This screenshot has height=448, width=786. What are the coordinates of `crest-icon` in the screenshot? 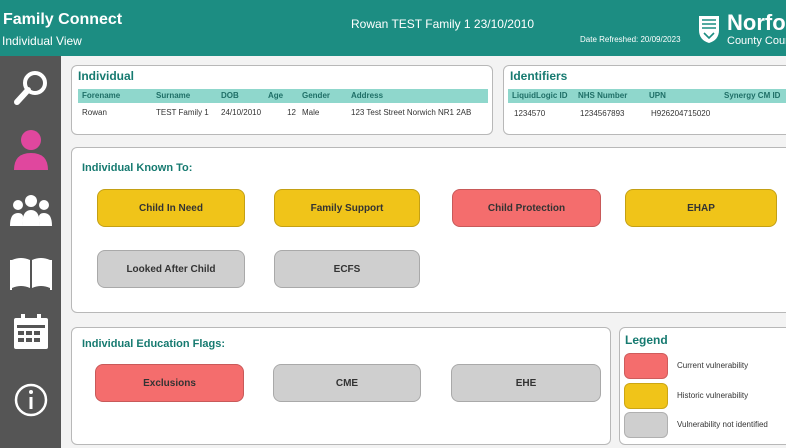 It's located at (709, 29).